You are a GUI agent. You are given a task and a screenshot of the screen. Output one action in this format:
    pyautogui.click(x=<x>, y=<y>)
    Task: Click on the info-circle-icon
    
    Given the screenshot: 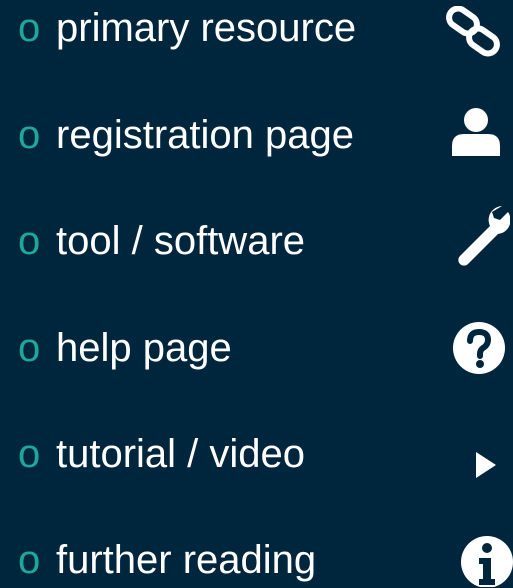 What is the action you would take?
    pyautogui.click(x=487, y=561)
    